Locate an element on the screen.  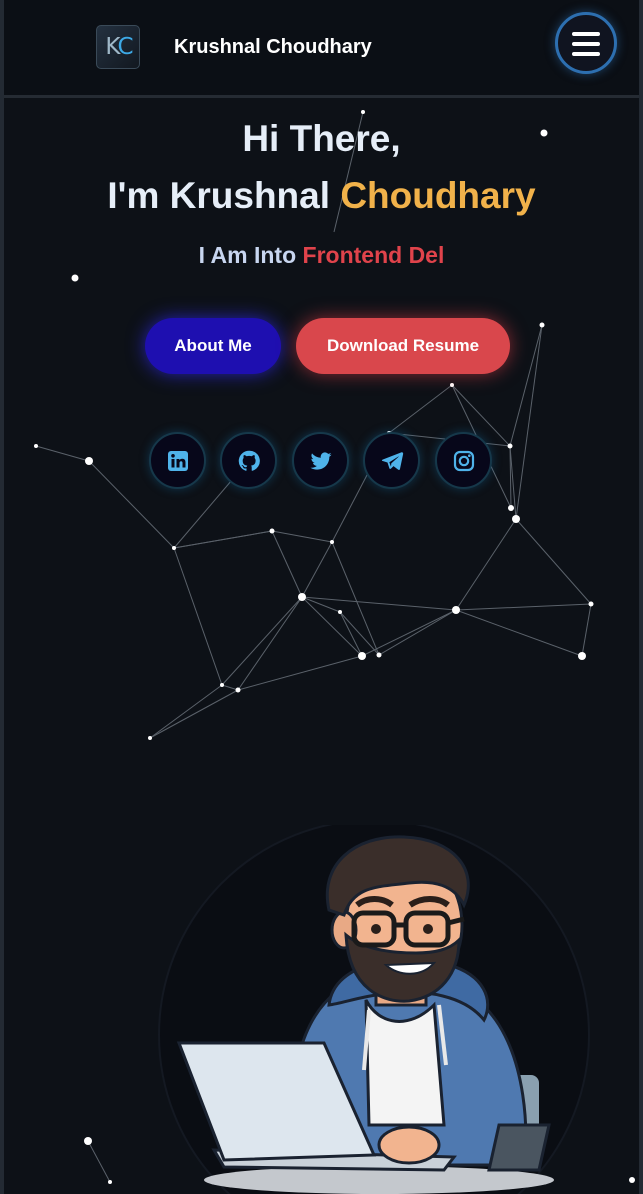
hero-intro-prefix: I'm Krushnal is located at coordinates (224, 195).